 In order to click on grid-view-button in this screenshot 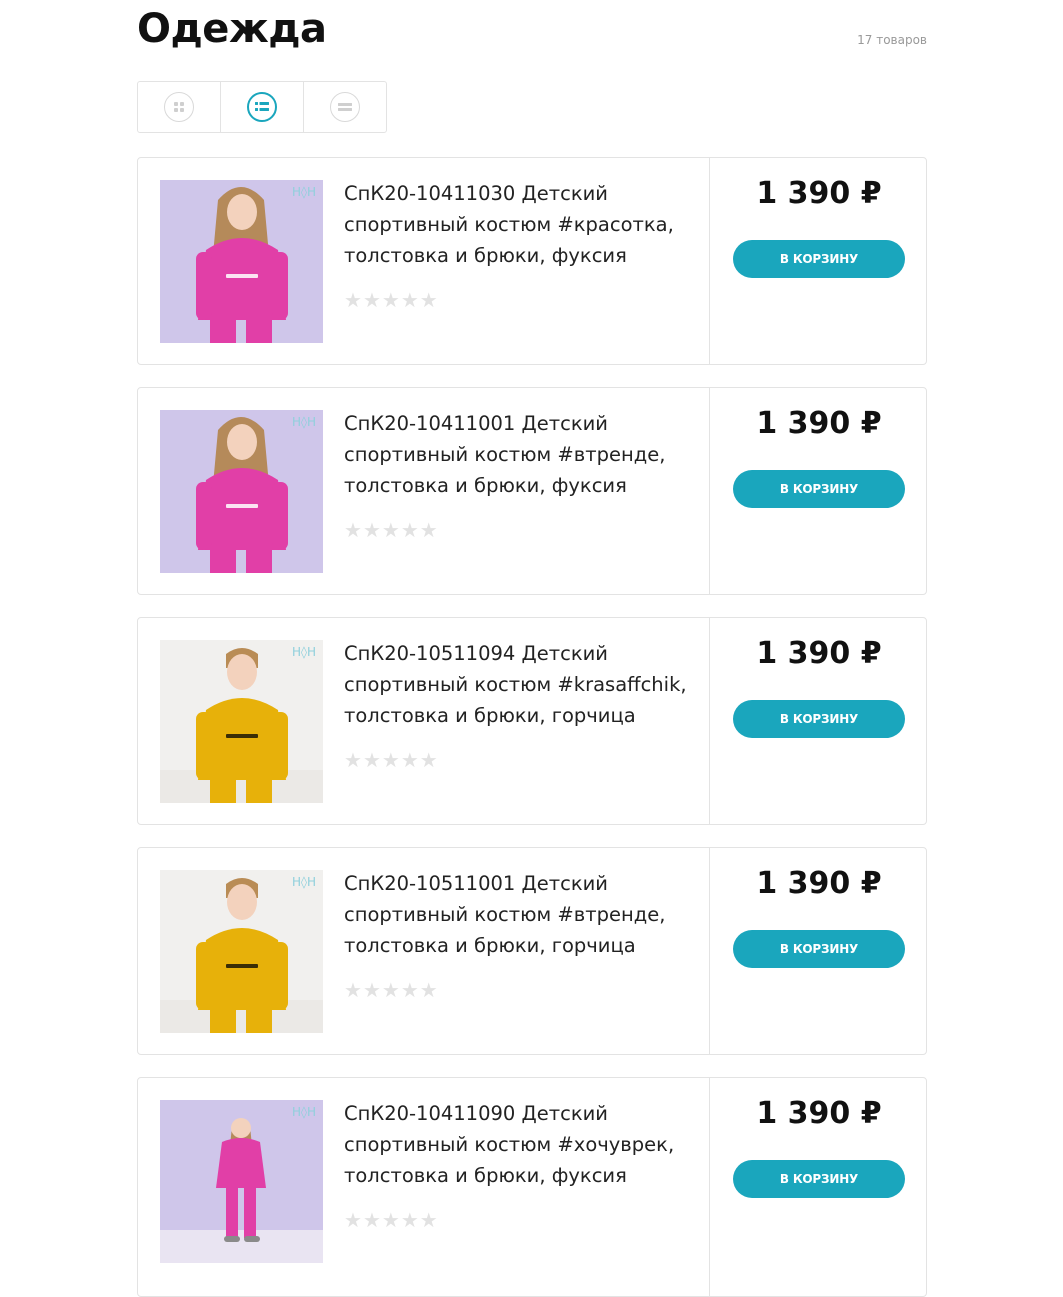, I will do `click(179, 107)`.